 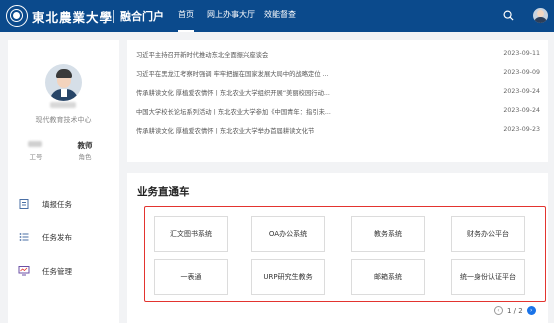 What do you see at coordinates (231, 16) in the screenshot?
I see `nav-online-service-hall: 网上办事大厅` at bounding box center [231, 16].